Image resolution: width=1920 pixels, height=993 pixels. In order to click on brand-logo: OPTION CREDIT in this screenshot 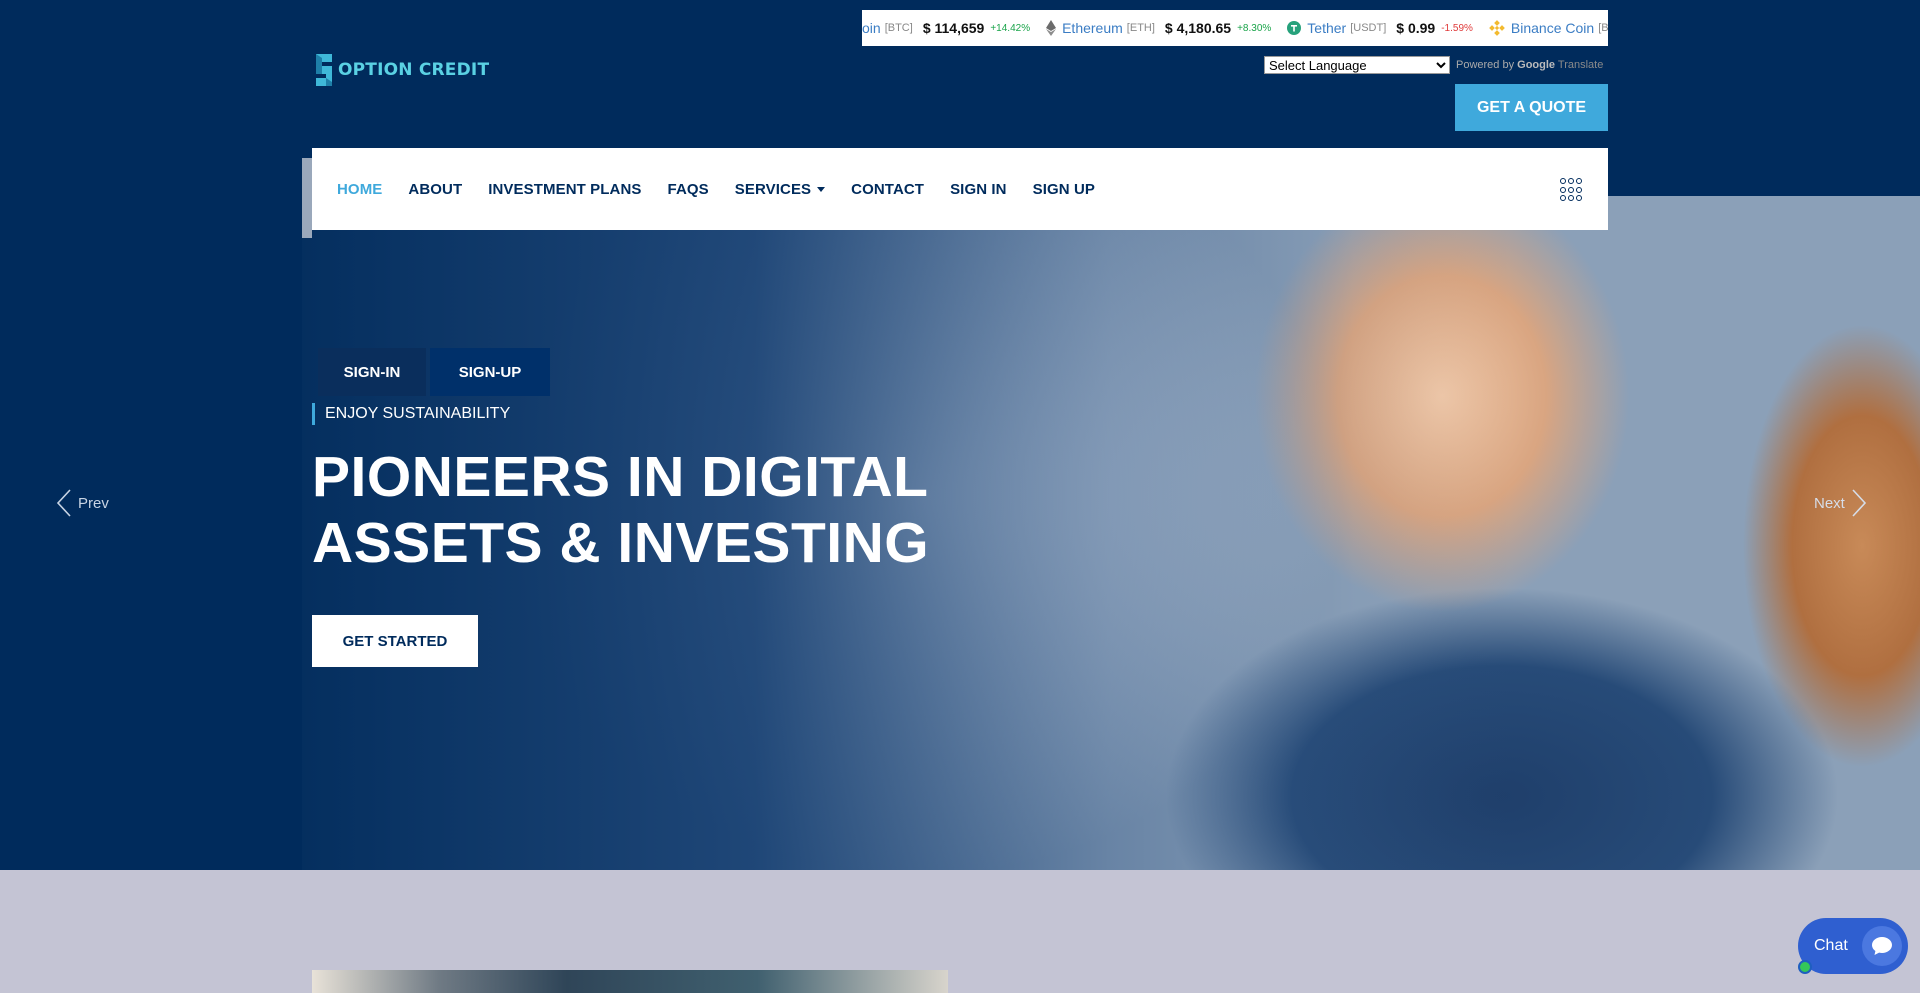, I will do `click(400, 70)`.